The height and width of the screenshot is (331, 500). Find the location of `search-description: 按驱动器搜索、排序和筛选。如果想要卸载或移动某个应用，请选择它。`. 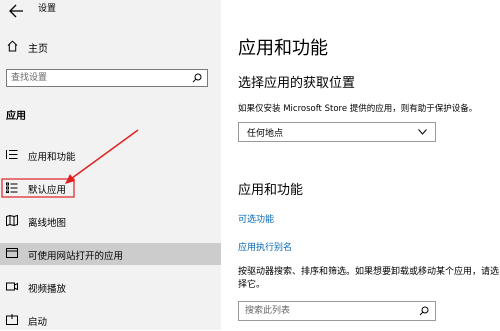

search-description: 按驱动器搜索、排序和筛选。如果想要卸载或移动某个应用，请选择它。 is located at coordinates (369, 278).